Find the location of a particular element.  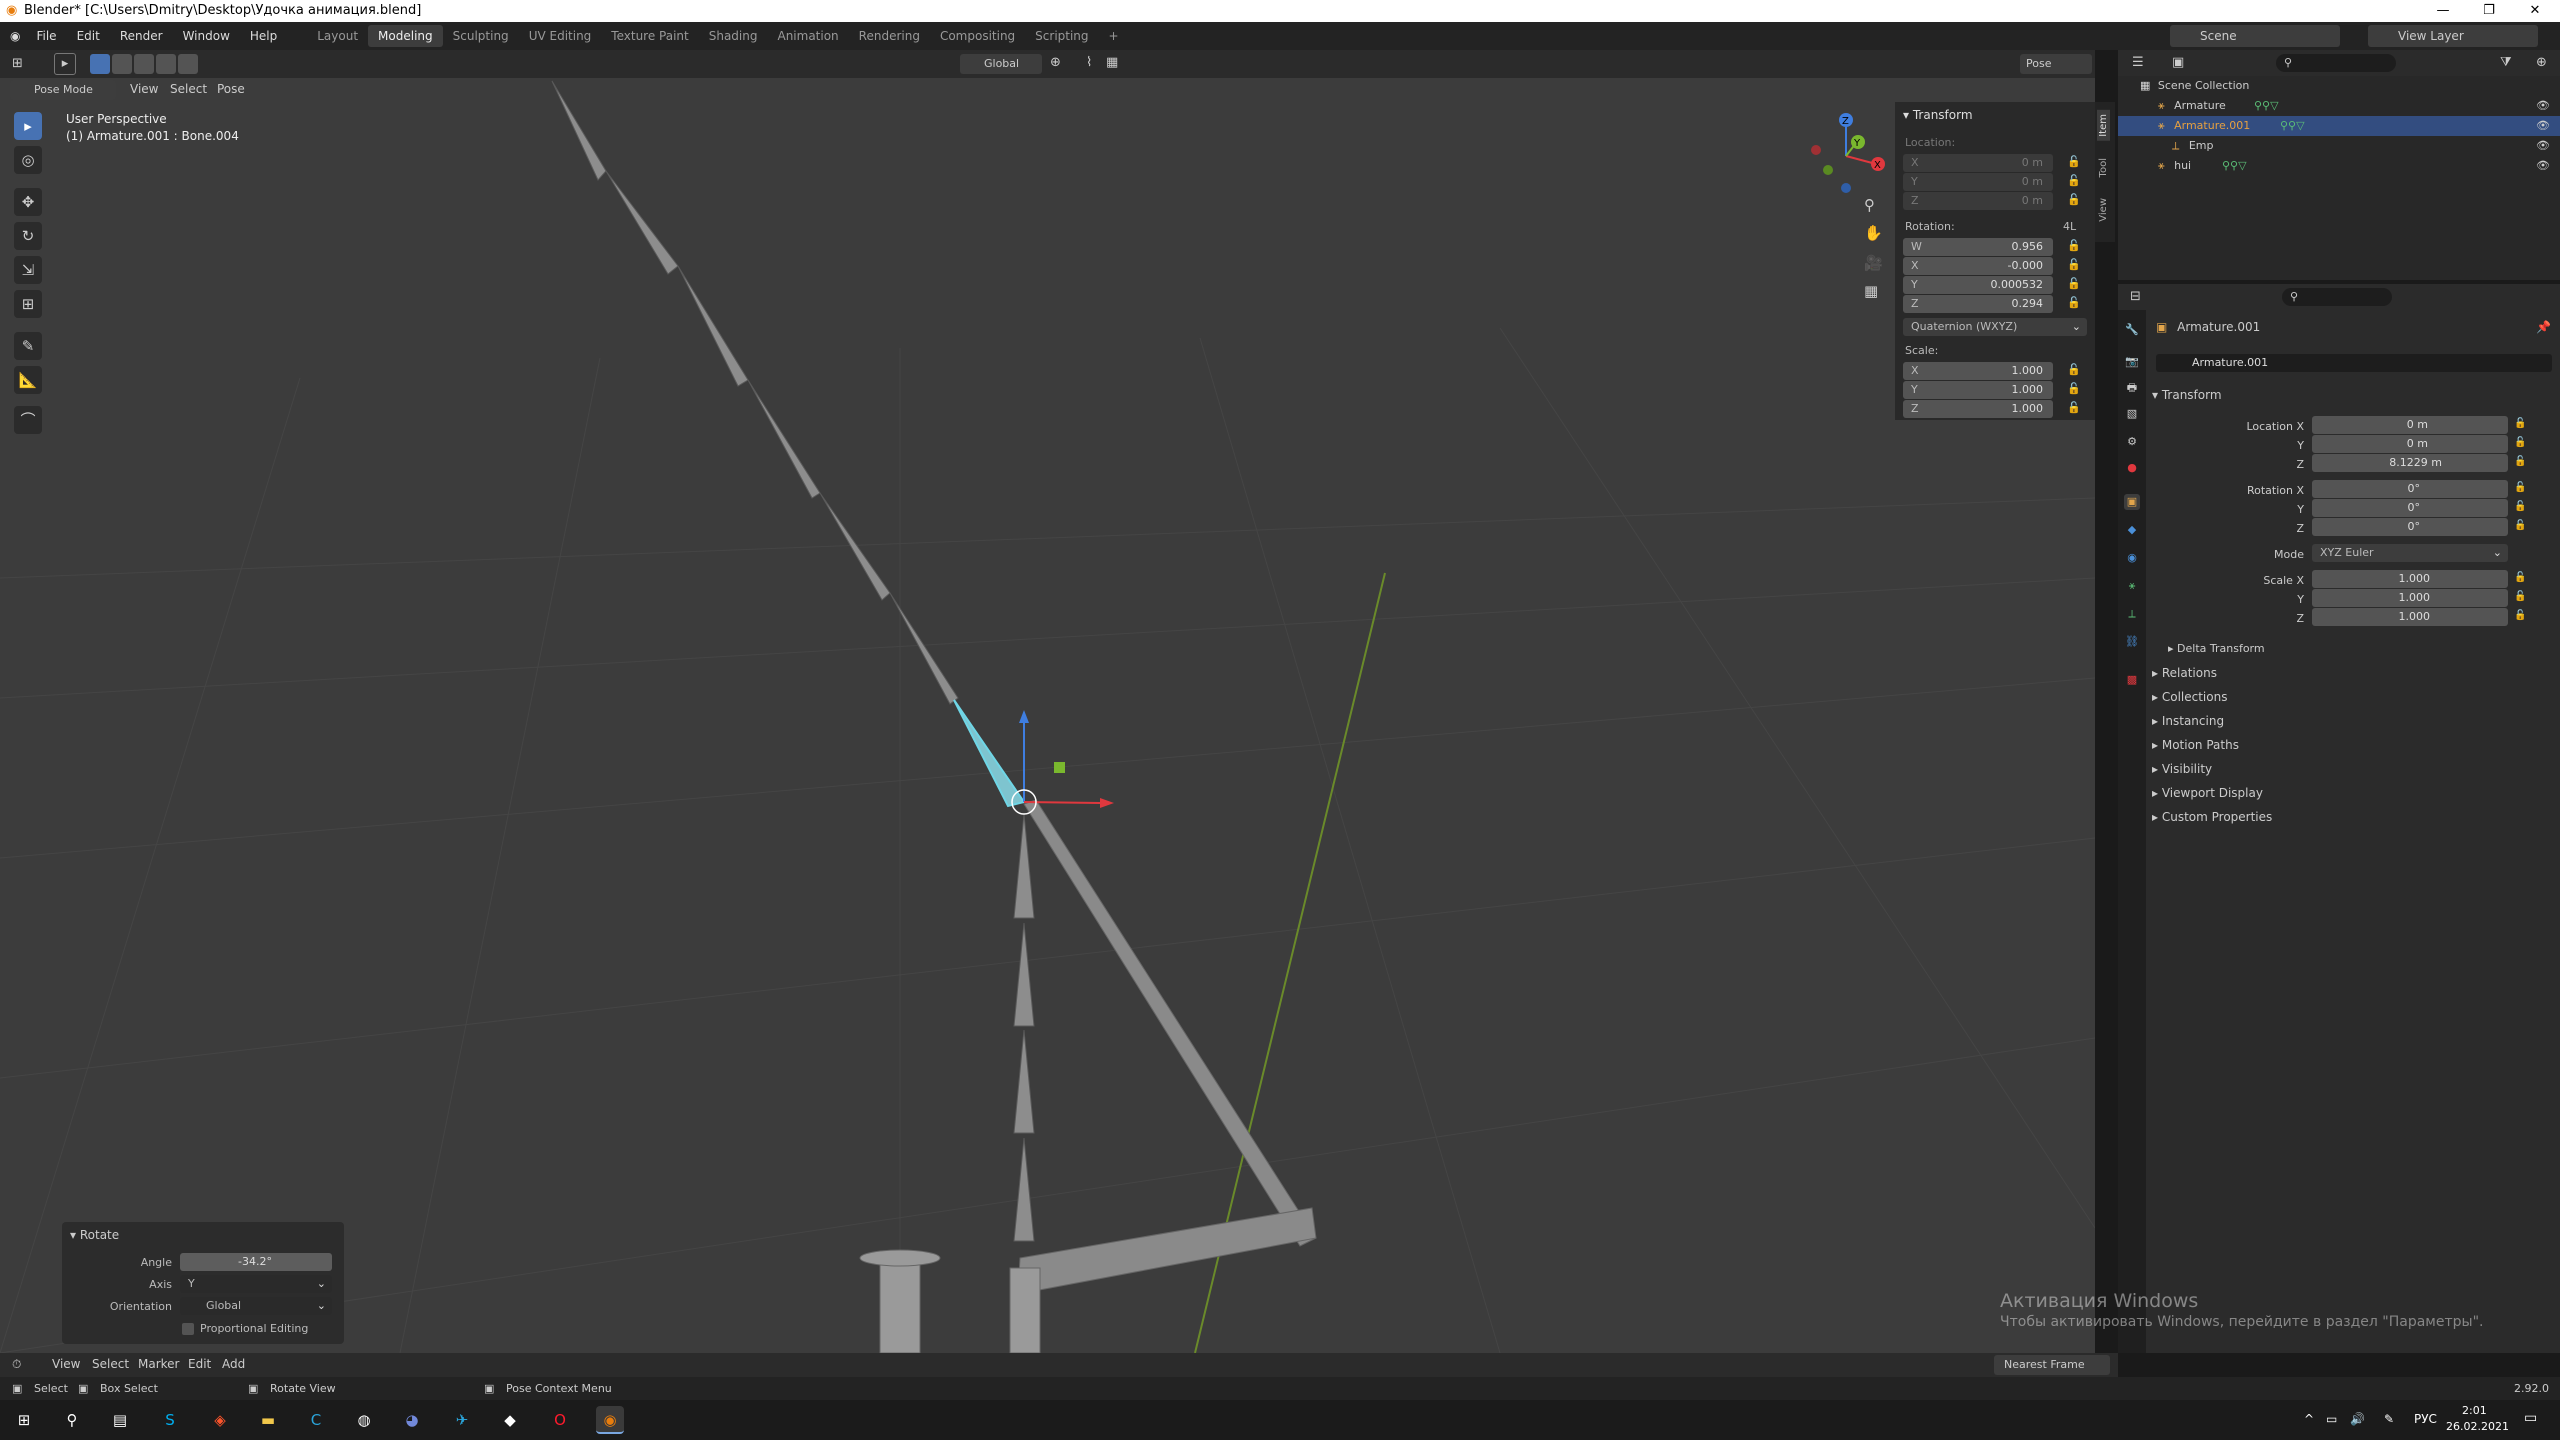

volume-icon: 🔊 is located at coordinates (2357, 1419).